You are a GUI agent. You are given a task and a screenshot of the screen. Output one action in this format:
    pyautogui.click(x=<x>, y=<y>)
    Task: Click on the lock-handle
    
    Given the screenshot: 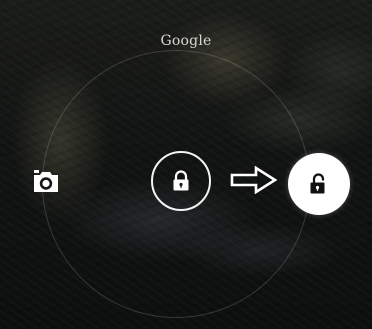 What is the action you would take?
    pyautogui.click(x=181, y=181)
    